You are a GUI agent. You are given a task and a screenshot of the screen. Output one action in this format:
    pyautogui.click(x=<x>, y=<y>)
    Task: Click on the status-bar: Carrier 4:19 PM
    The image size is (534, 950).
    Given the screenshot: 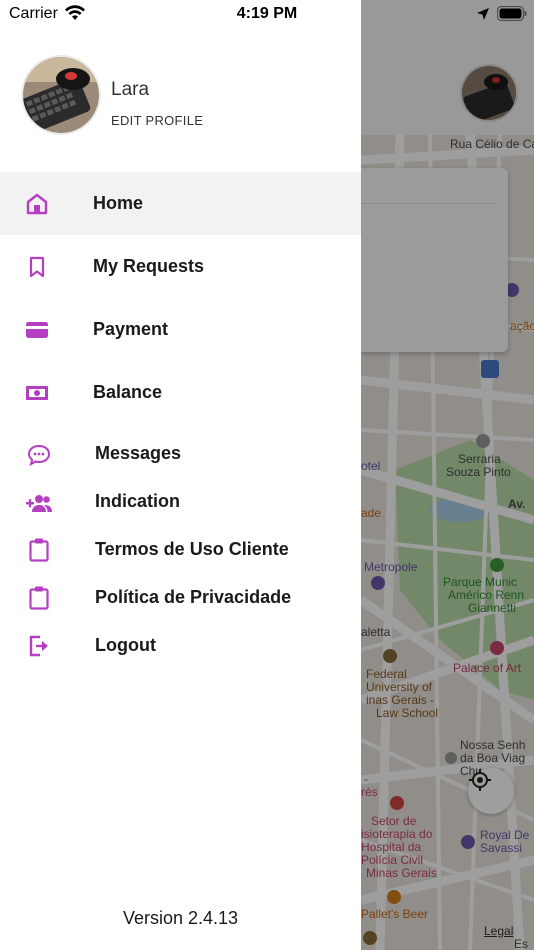 What is the action you would take?
    pyautogui.click(x=267, y=14)
    